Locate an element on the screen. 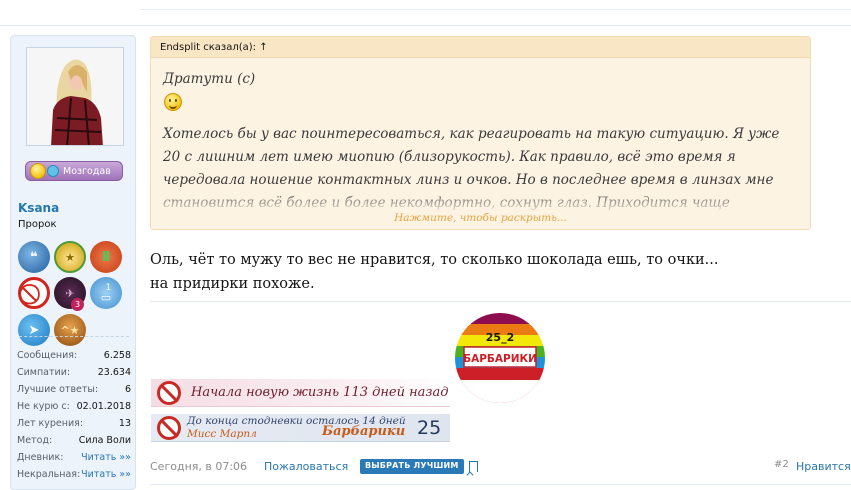  avatar is located at coordinates (75, 96).